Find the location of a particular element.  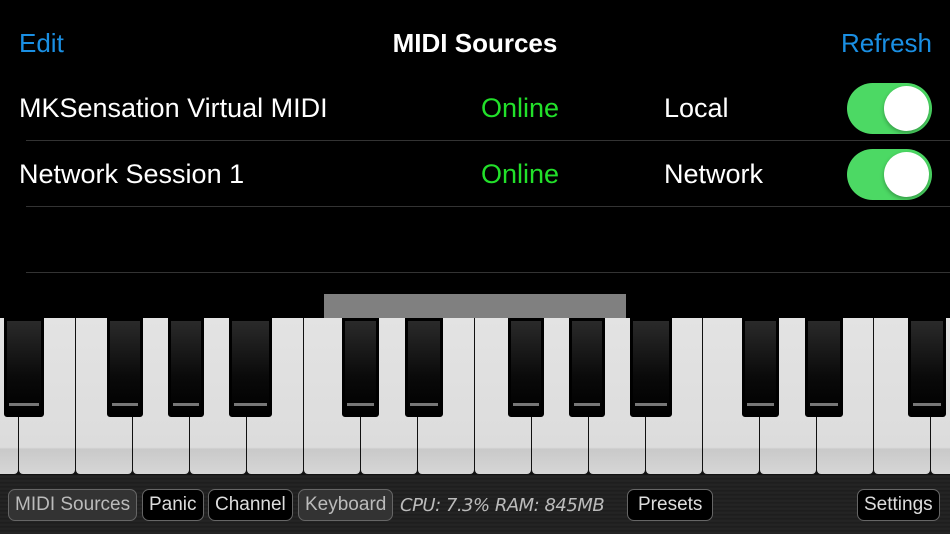

refresh-button: Refresh is located at coordinates (886, 43).